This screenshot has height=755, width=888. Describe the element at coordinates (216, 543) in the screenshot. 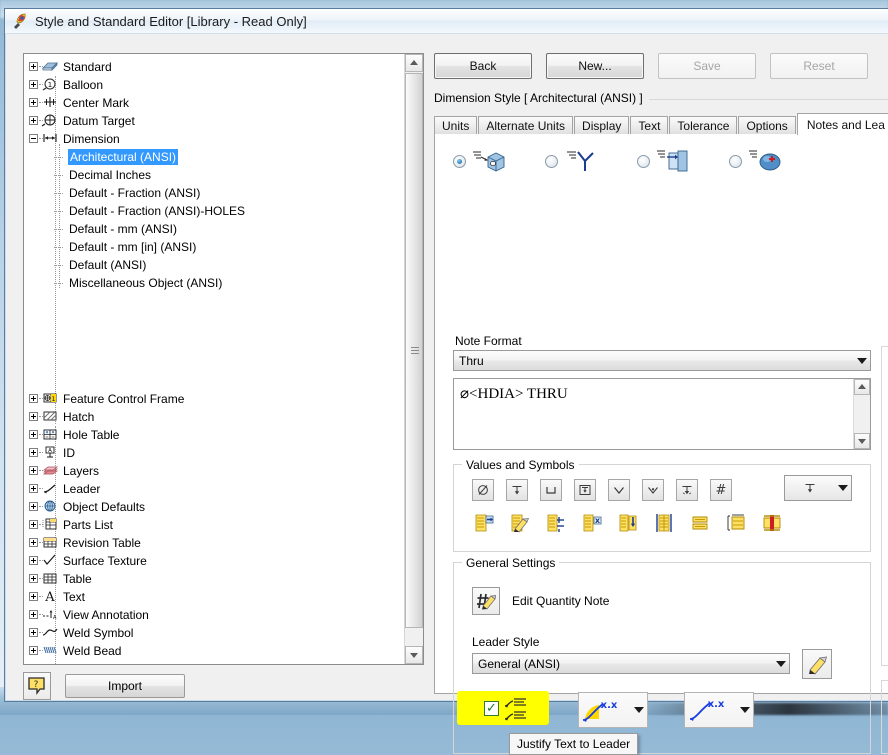

I see `tree-item-revision-table: Revision Table` at that location.